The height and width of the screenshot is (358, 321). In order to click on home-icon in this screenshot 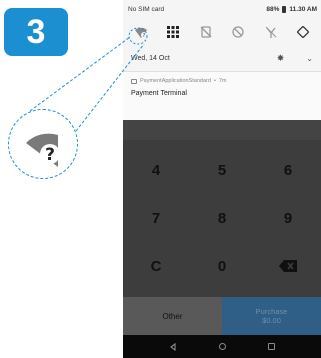, I will do `click(222, 346)`.